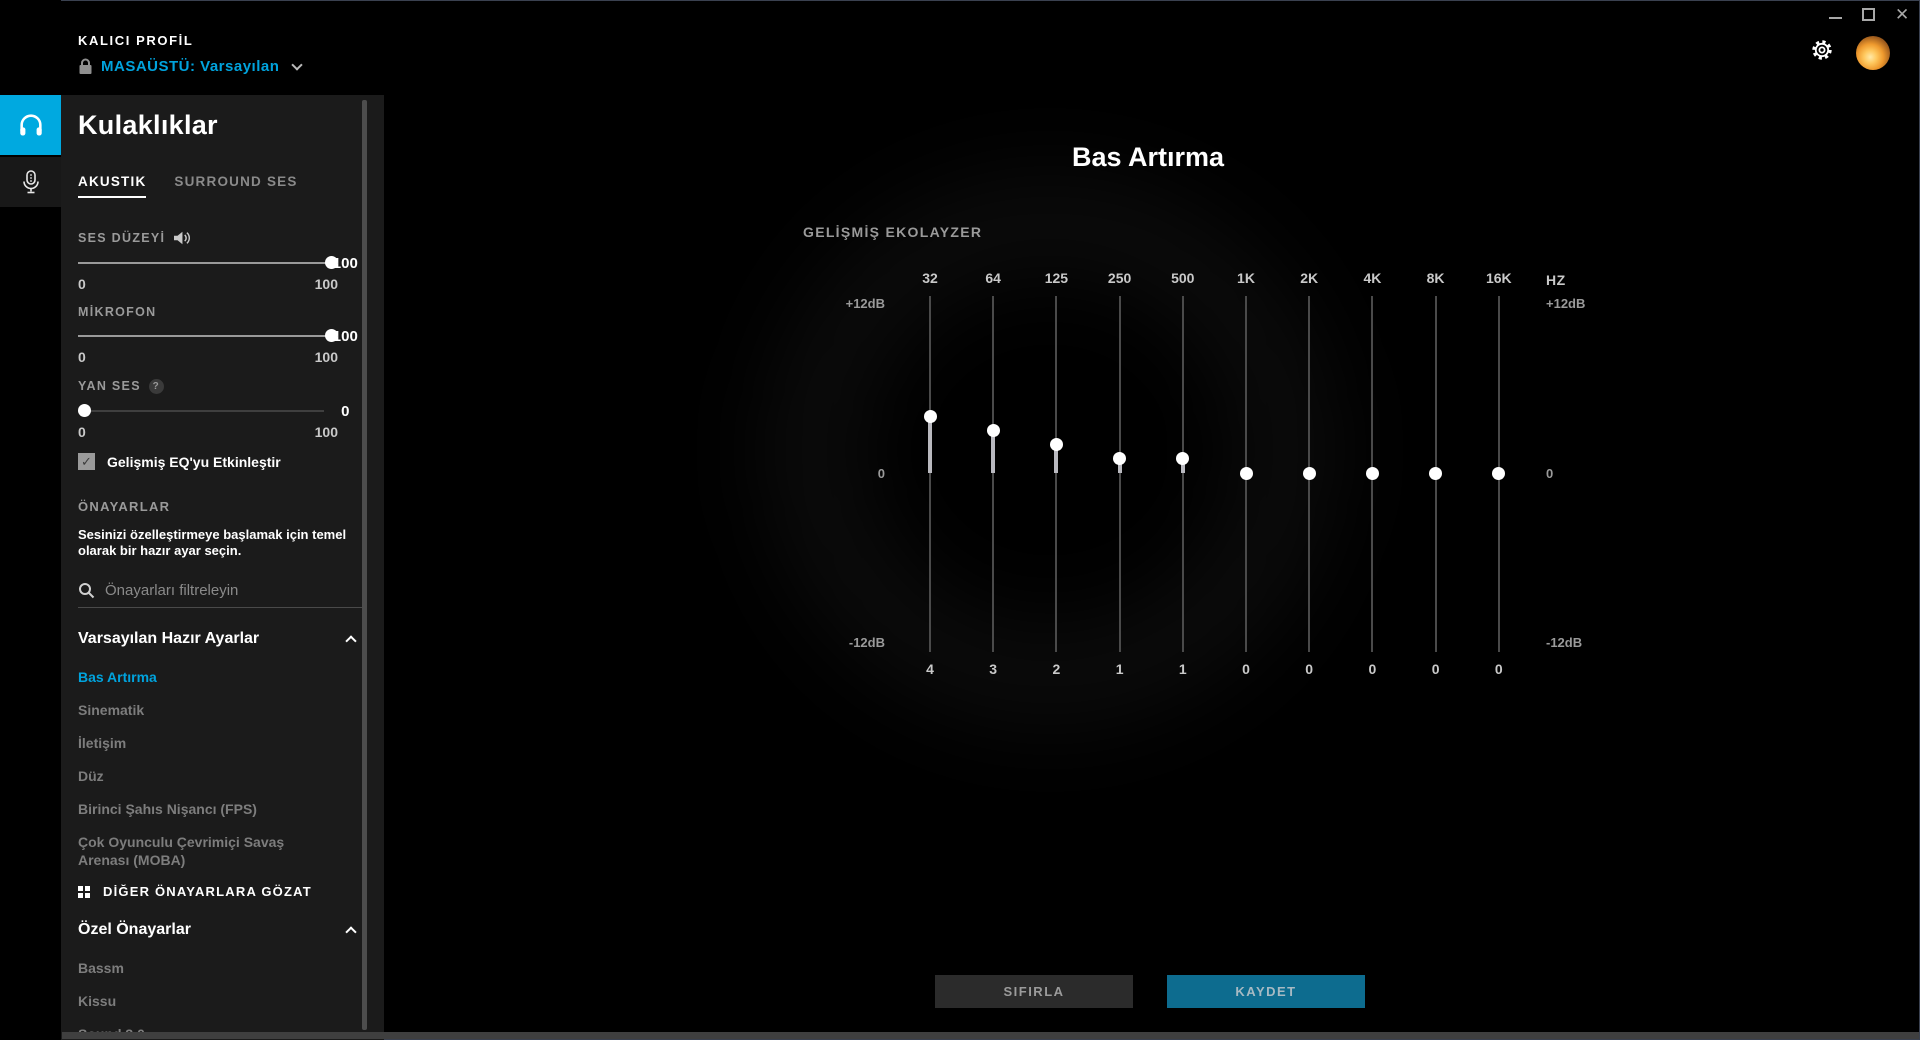  I want to click on enable-eq-checkbox: ✓ Gelişmiş EQ'yu Etkinleştir, so click(222, 461).